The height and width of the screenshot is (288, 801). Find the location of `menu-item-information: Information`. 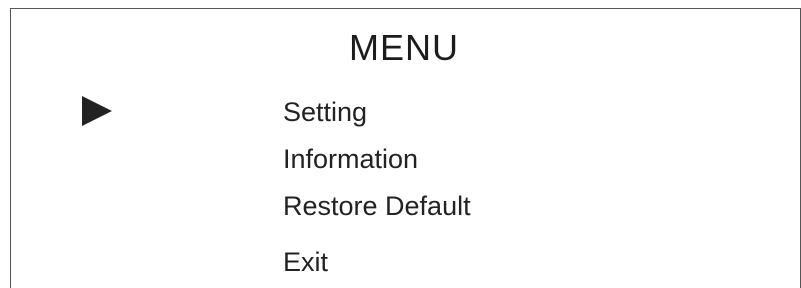

menu-item-information: Information is located at coordinates (350, 159).